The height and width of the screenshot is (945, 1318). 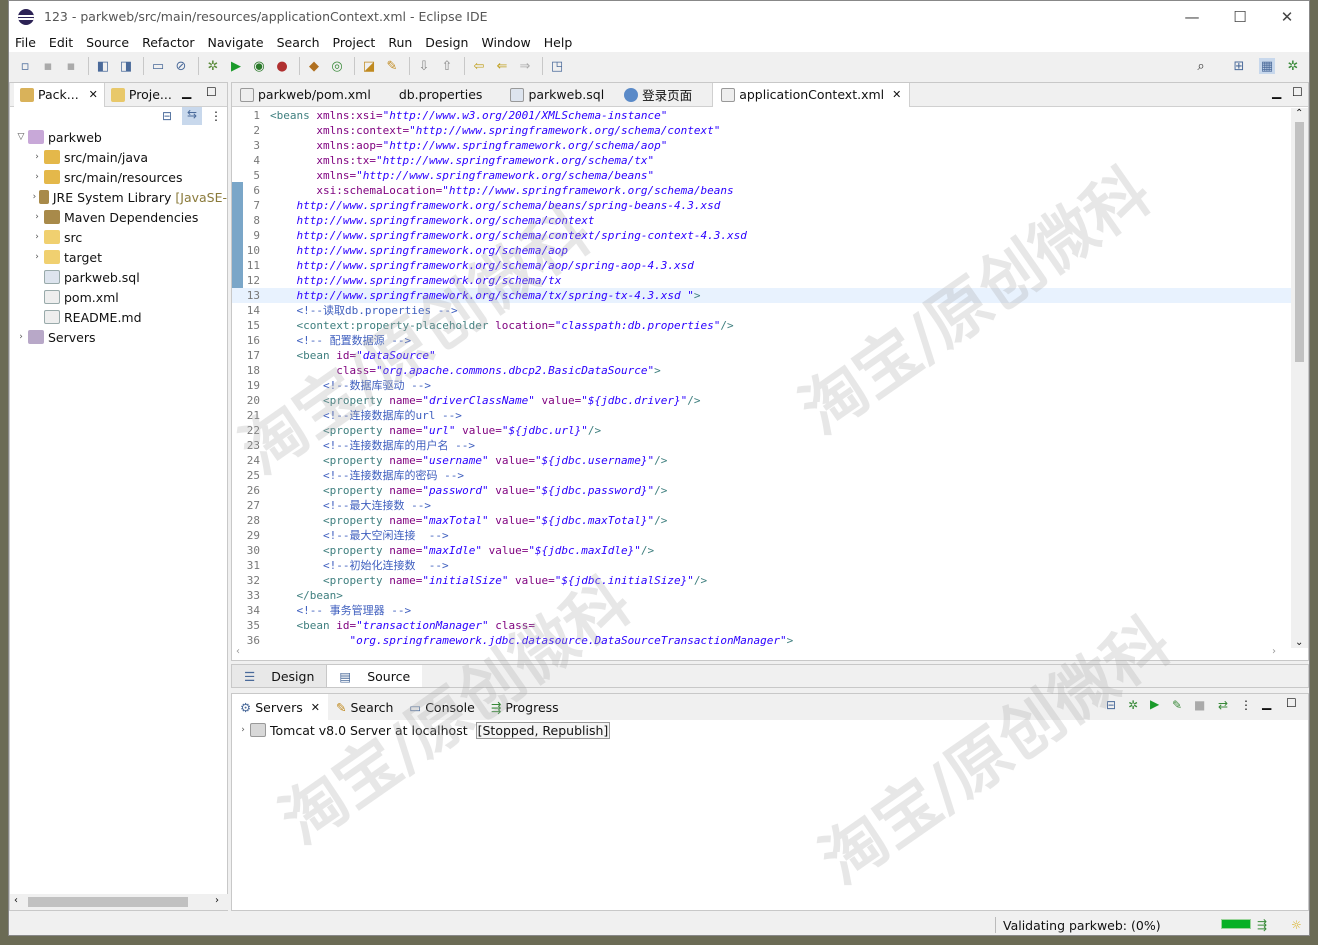 What do you see at coordinates (118, 297) in the screenshot?
I see `tree-item-pom-xml: pom.xml` at bounding box center [118, 297].